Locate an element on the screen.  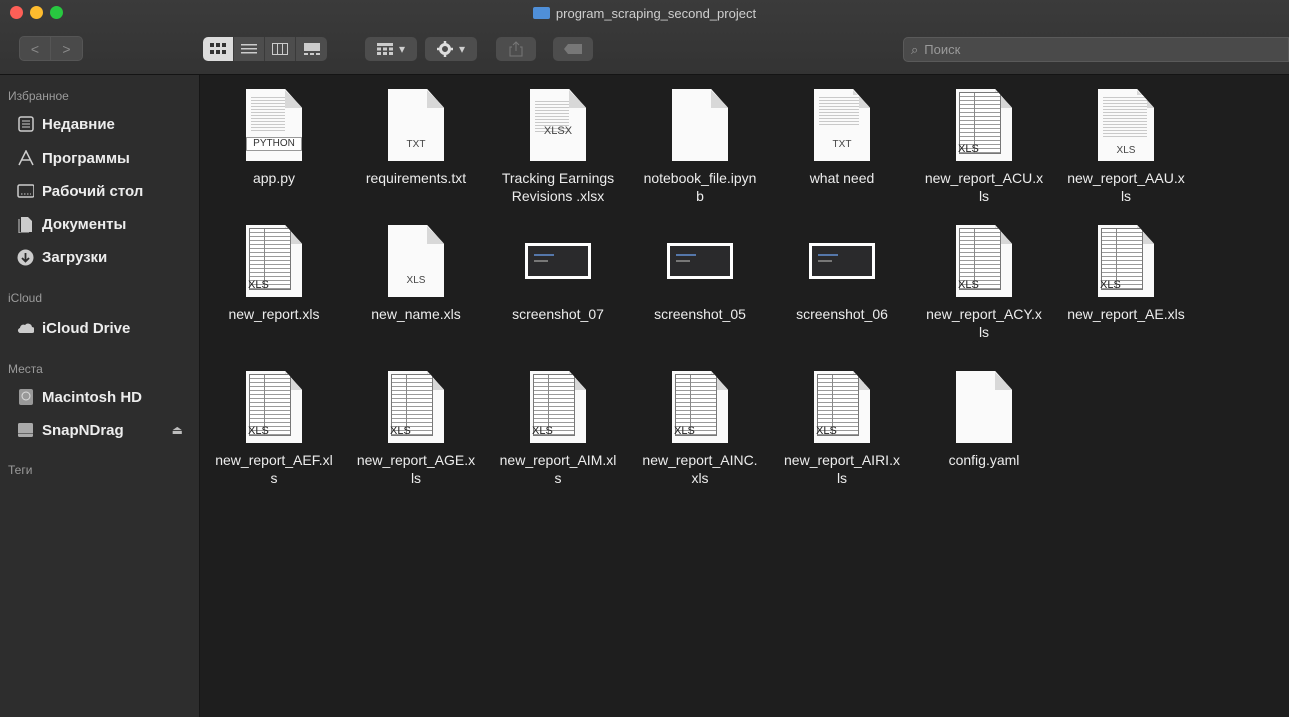
search-field: ⌕ is located at coordinates (1096, 49).